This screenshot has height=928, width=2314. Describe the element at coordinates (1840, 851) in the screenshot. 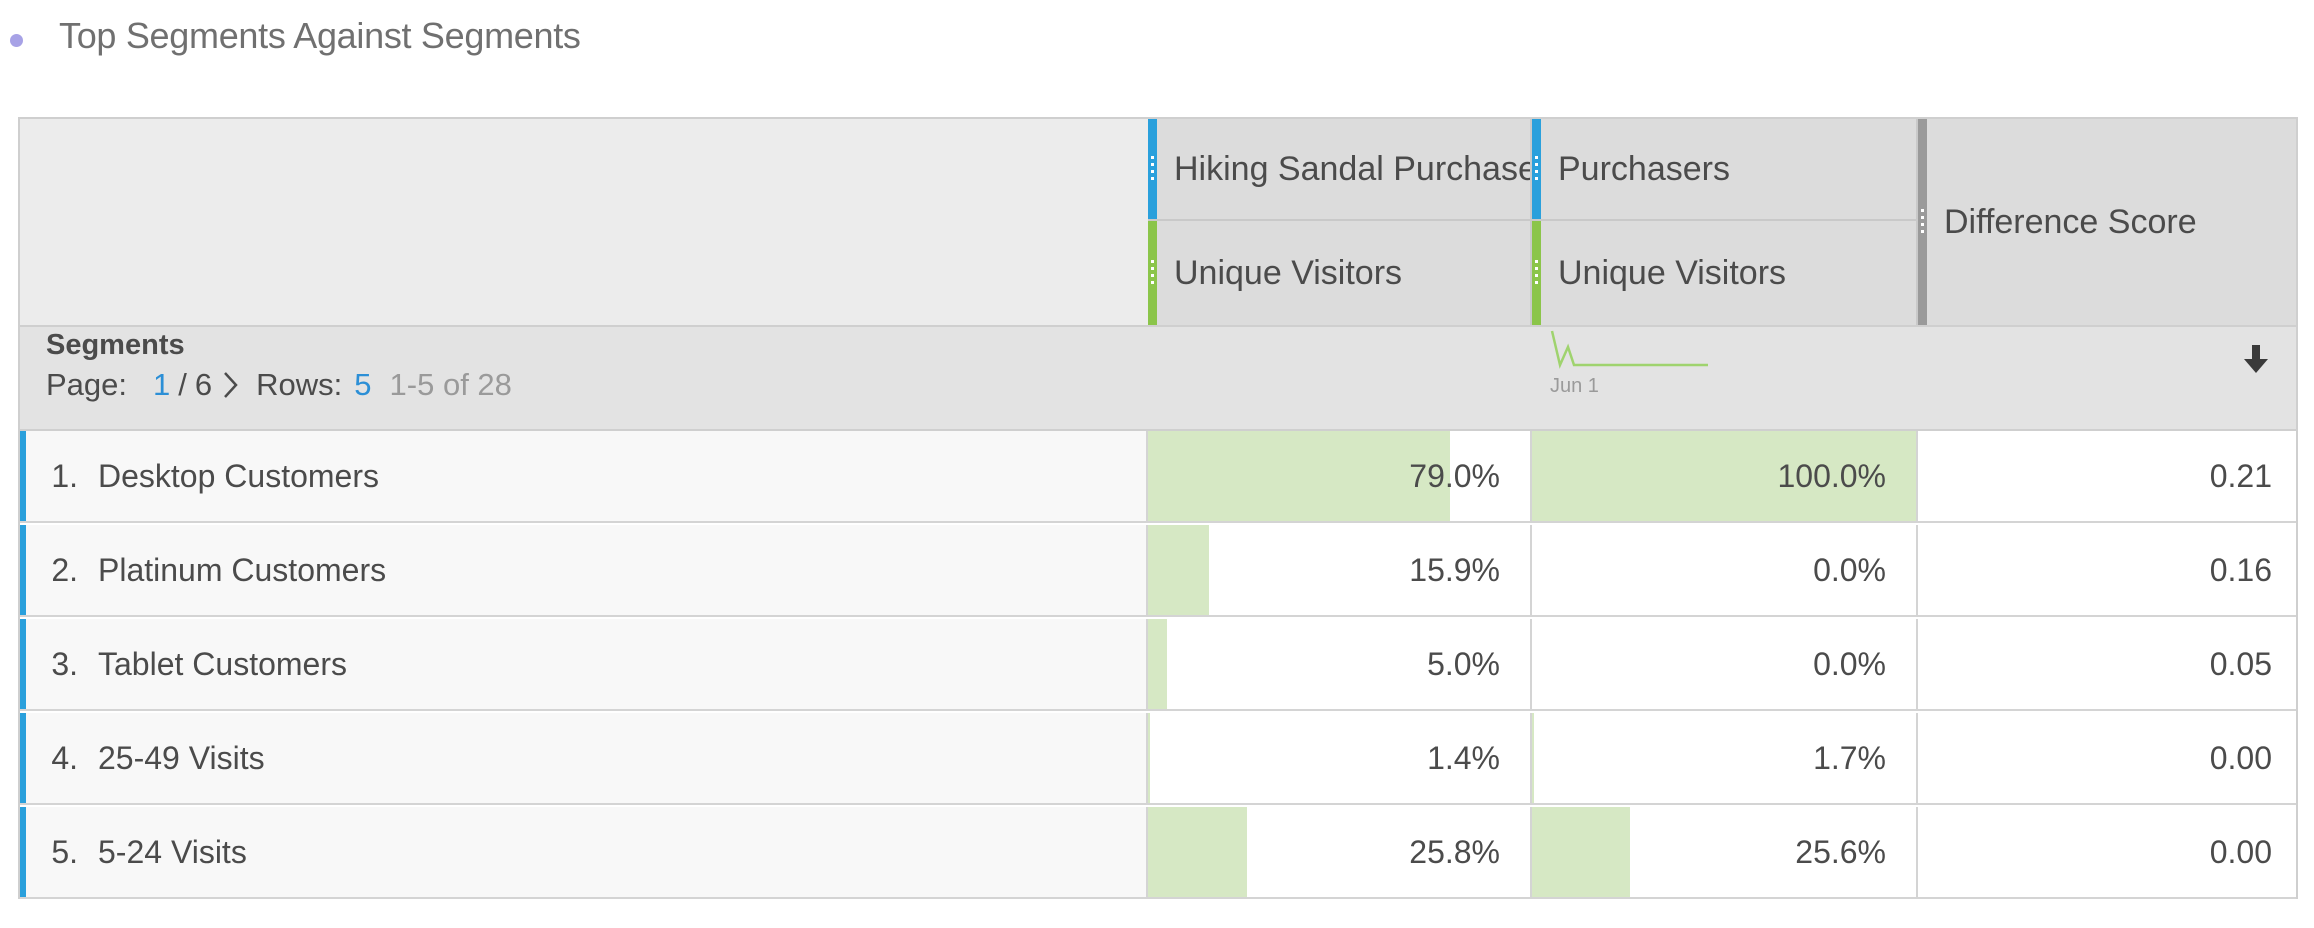

I see `metric-value: 25.6%` at that location.